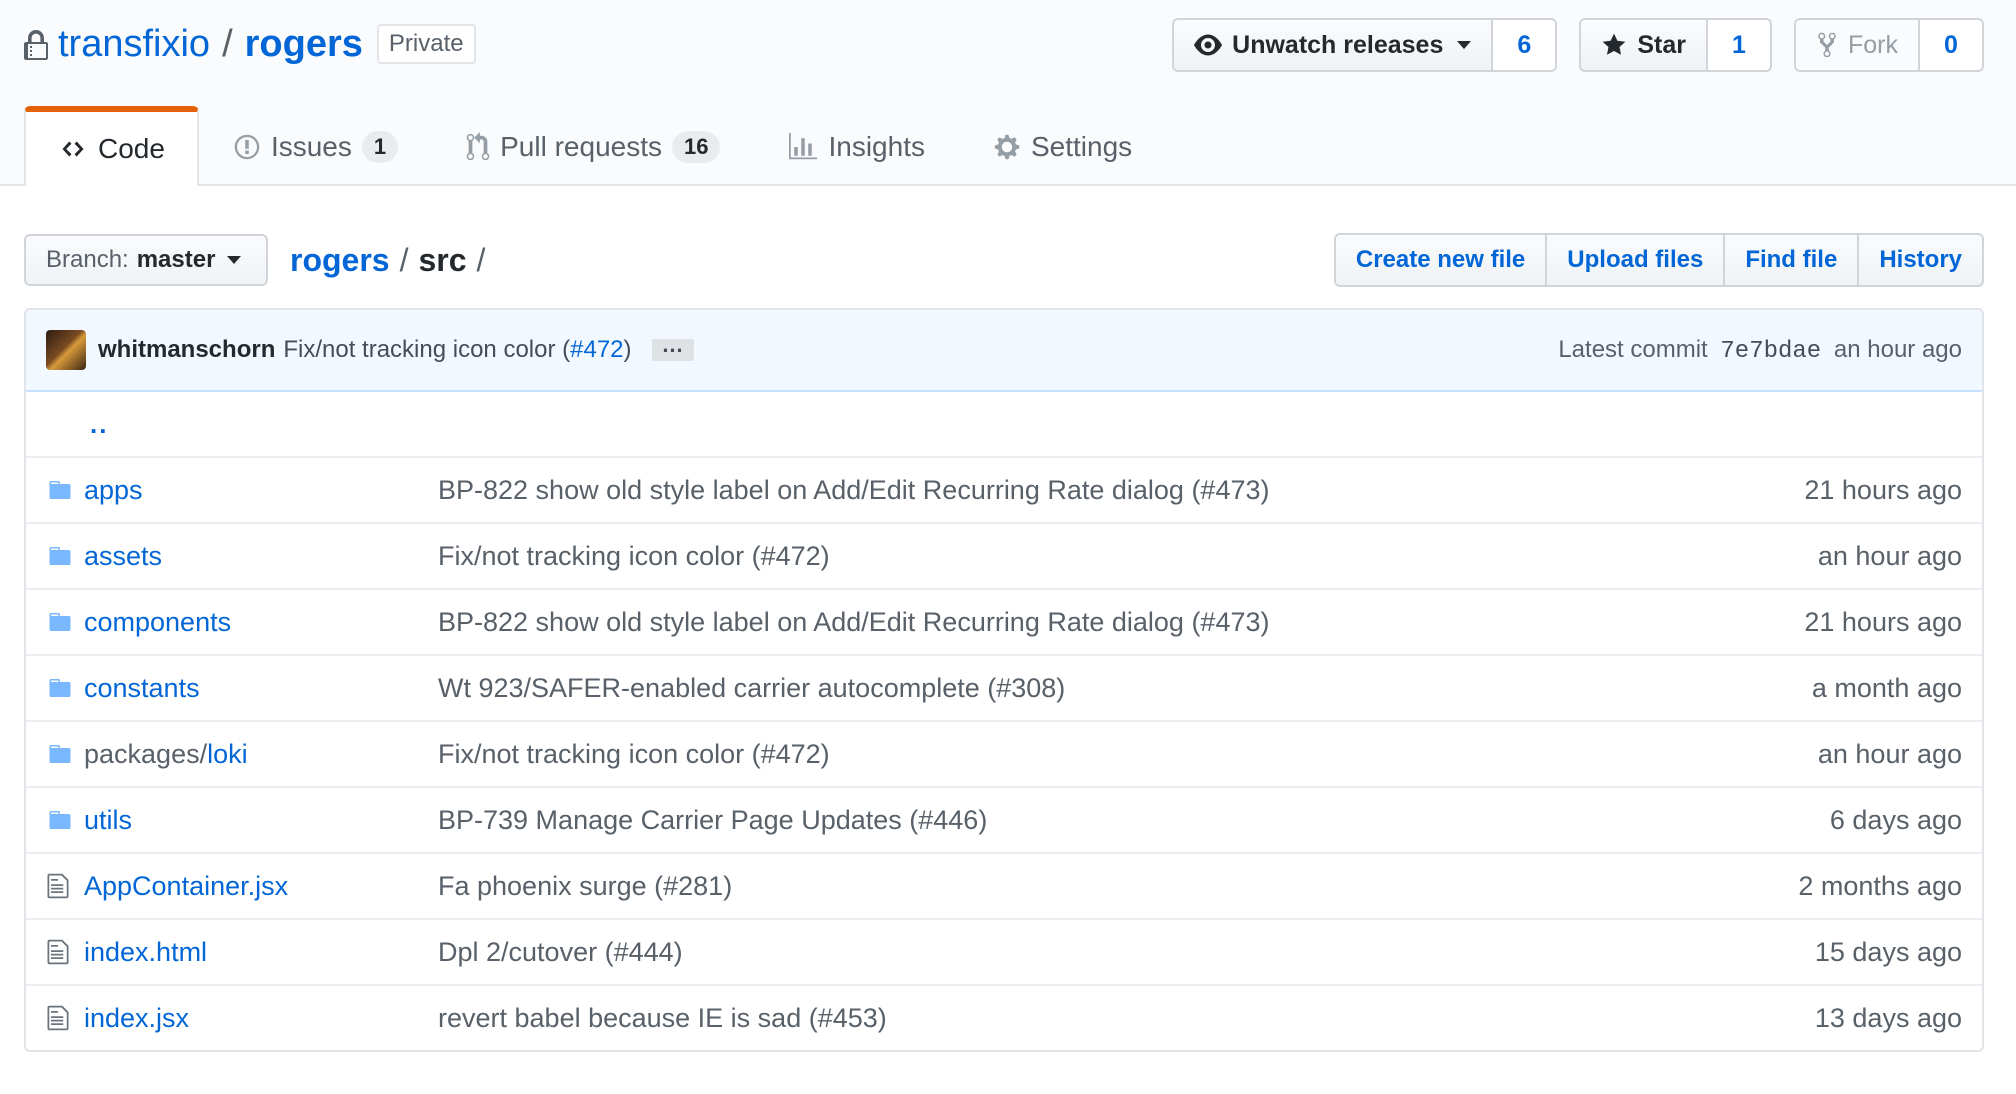 Image resolution: width=2016 pixels, height=1094 pixels. I want to click on issue-icon, so click(247, 147).